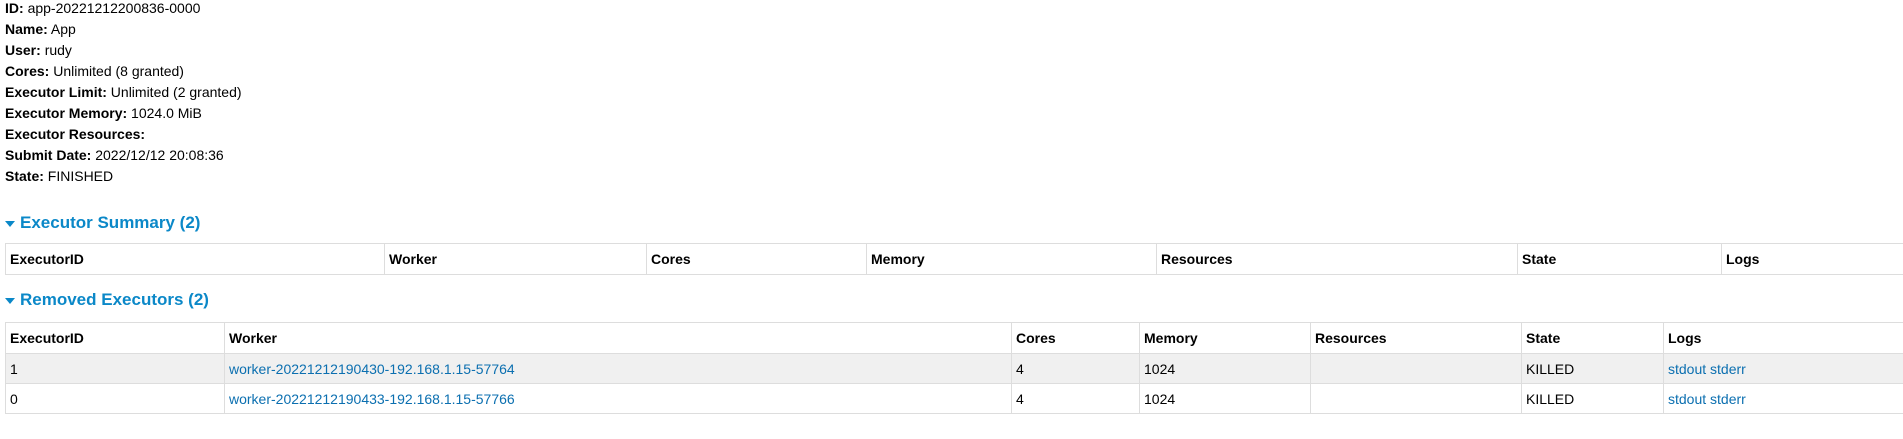 The height and width of the screenshot is (439, 1903). What do you see at coordinates (103, 113) in the screenshot?
I see `info-executor-memory: Executor Memory: 1024.0 MiB` at bounding box center [103, 113].